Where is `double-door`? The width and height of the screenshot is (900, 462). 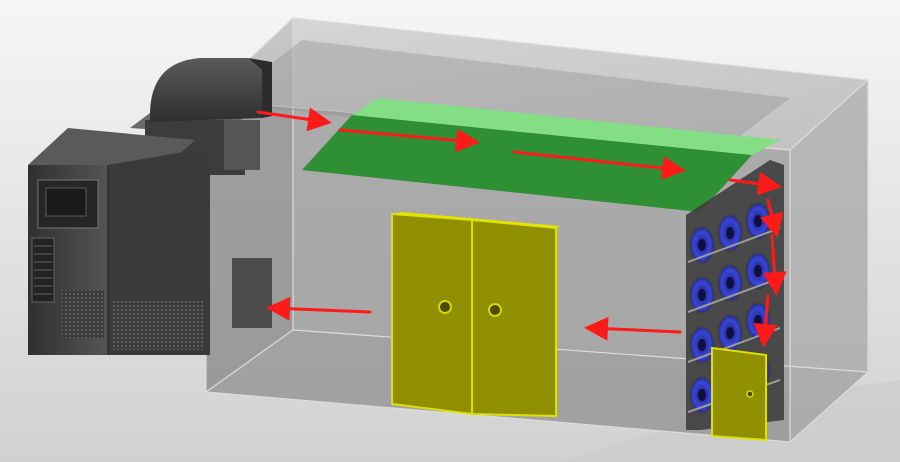 double-door is located at coordinates (475, 315).